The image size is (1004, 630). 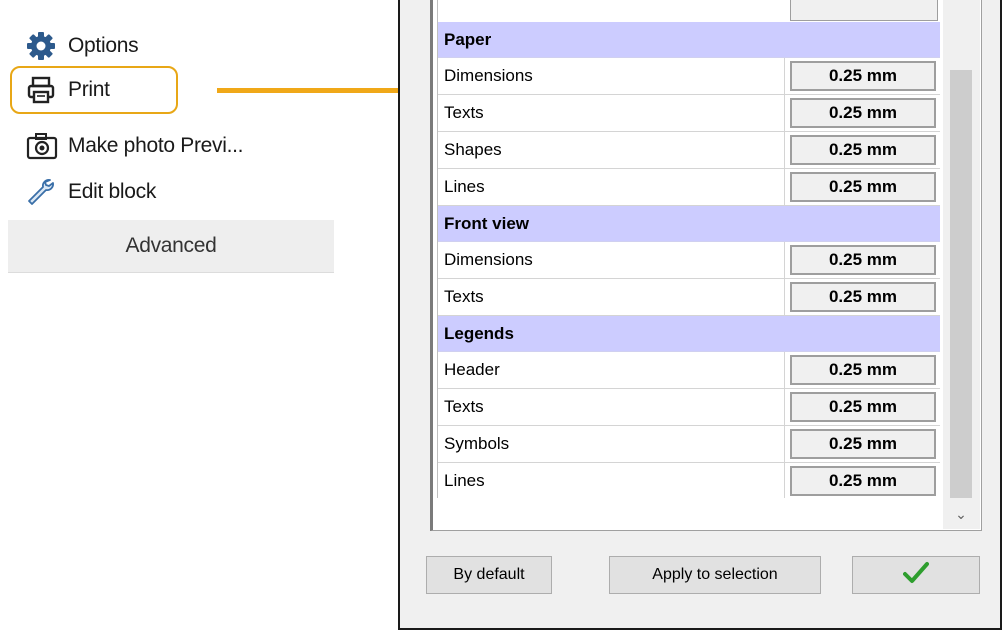 I want to click on printer-icon, so click(x=43, y=90).